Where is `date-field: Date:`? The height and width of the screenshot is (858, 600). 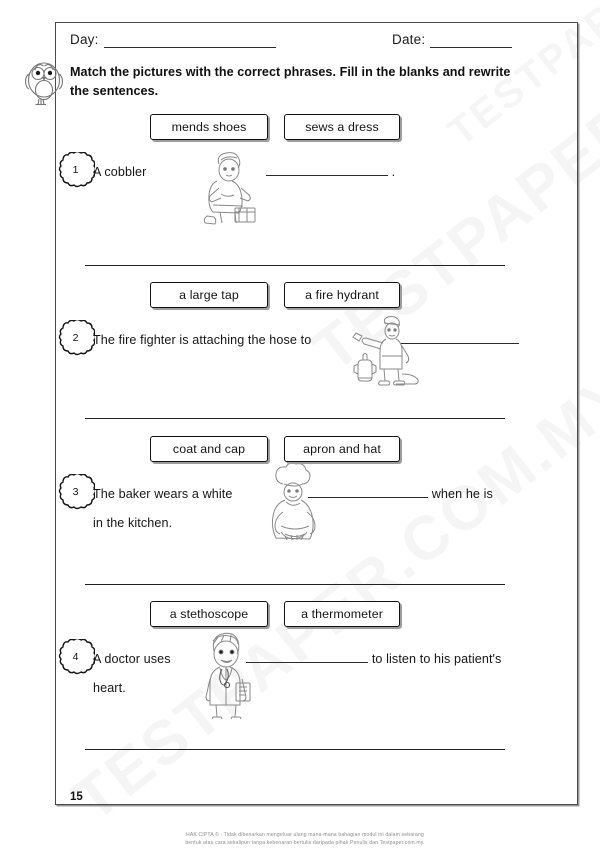 date-field: Date: is located at coordinates (452, 40).